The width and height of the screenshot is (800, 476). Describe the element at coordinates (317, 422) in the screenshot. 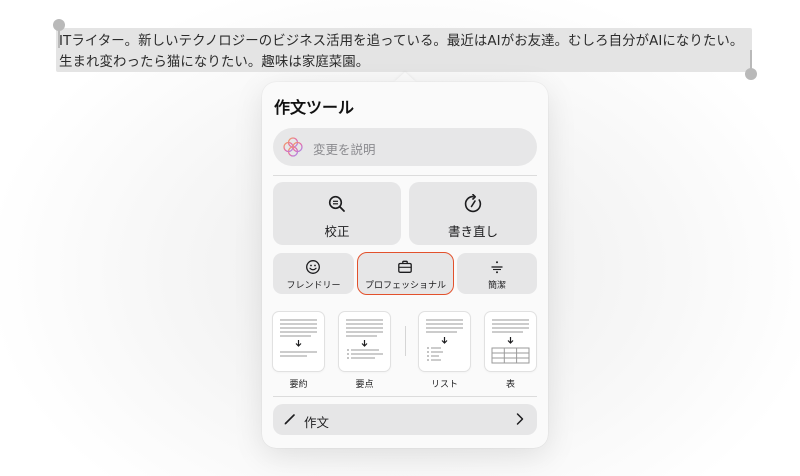

I see `compose-label: 作文` at that location.